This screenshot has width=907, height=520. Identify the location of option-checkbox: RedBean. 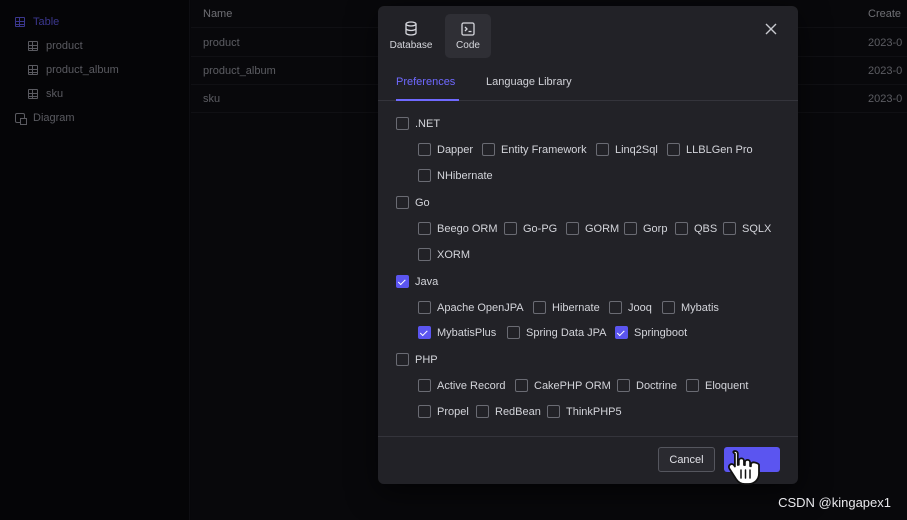
(508, 411).